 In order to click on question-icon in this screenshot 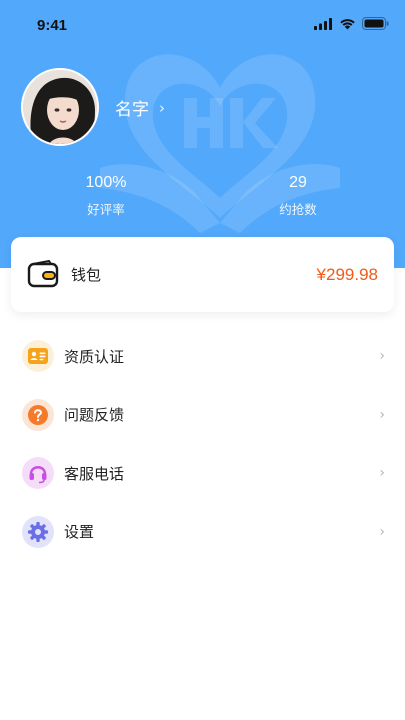, I will do `click(38, 414)`.